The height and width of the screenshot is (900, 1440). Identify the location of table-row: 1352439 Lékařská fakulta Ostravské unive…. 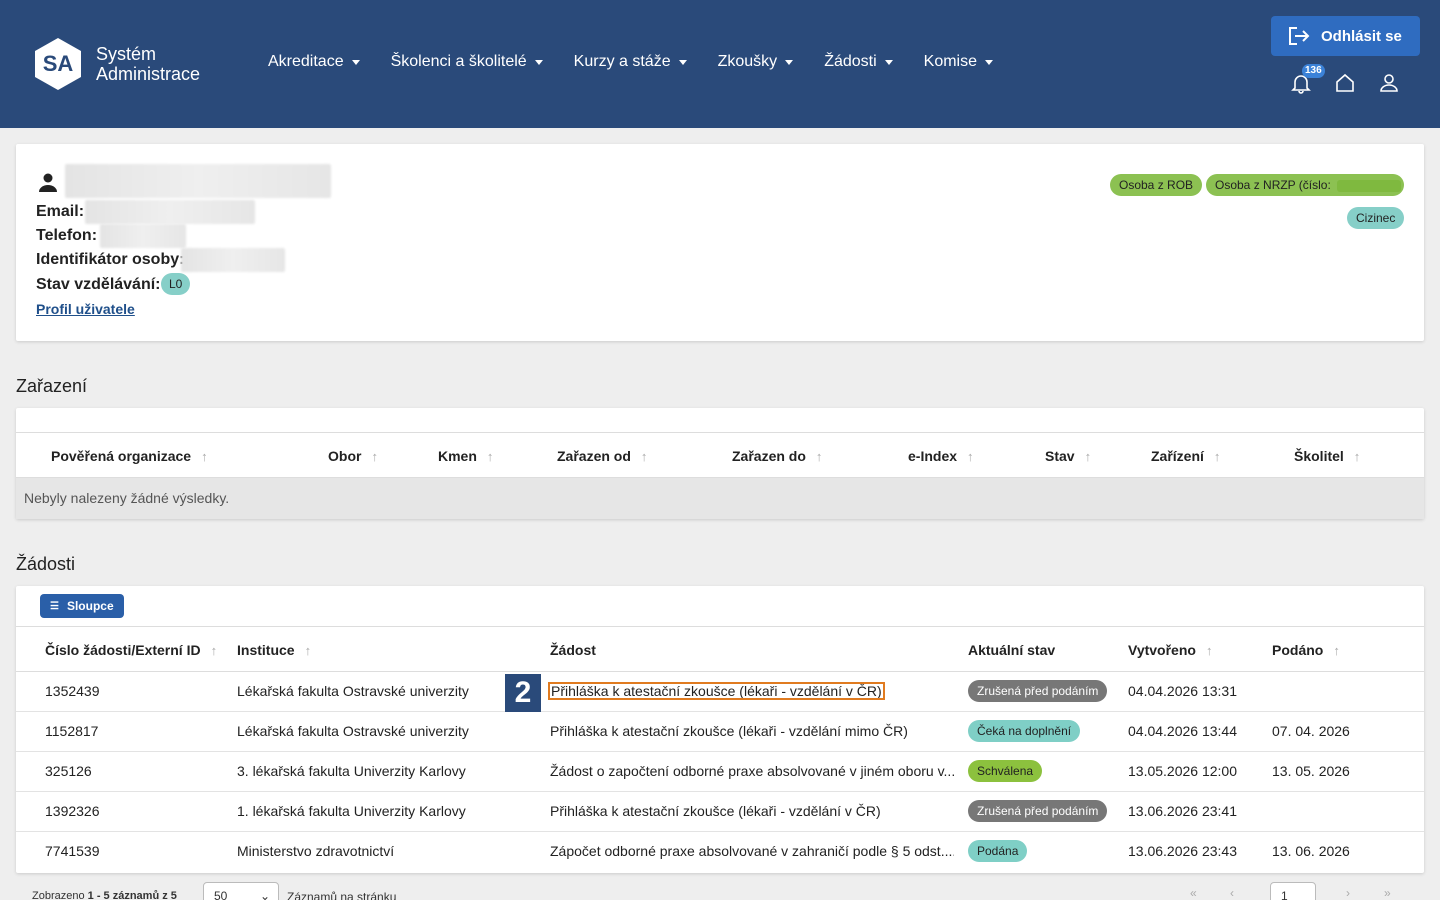
(720, 692).